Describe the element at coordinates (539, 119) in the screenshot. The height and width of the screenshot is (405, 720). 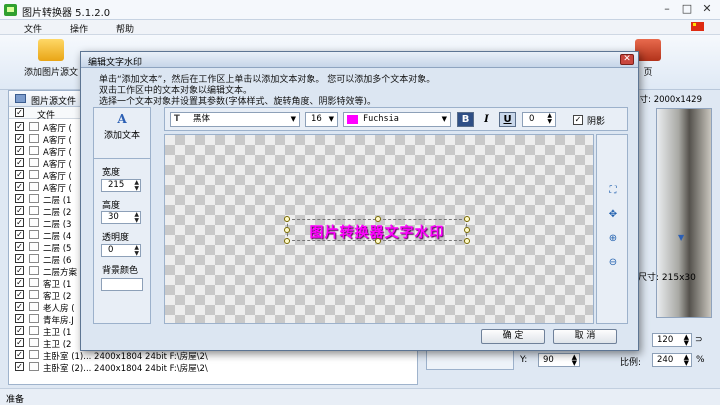
I see `rotation-input: 0 ▲ ▼` at that location.